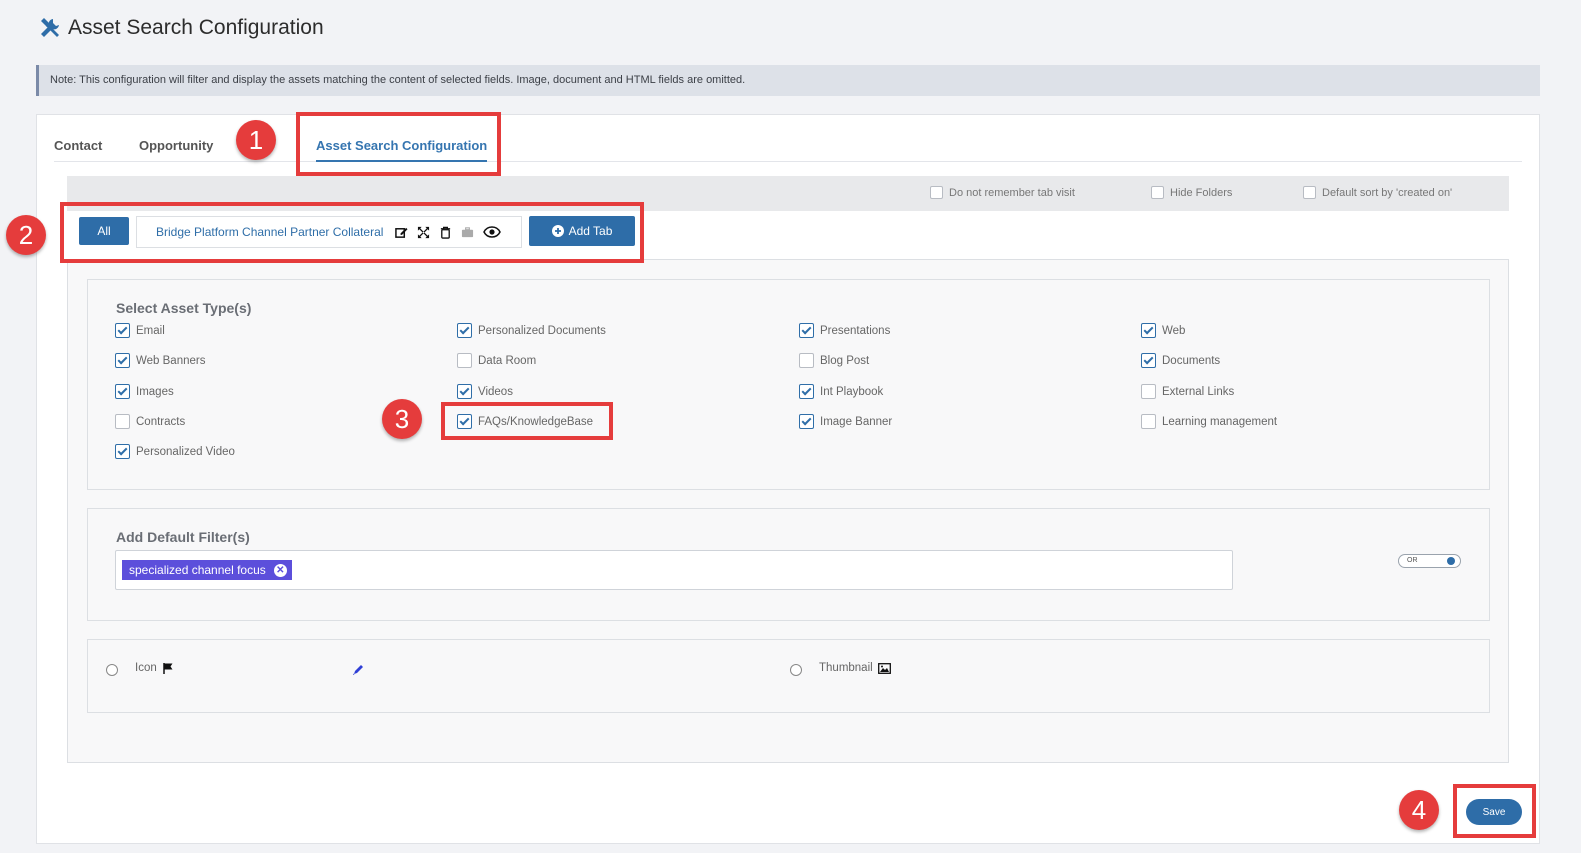 Image resolution: width=1581 pixels, height=853 pixels. Describe the element at coordinates (1419, 810) in the screenshot. I see `annotation-marker-4: 4` at that location.